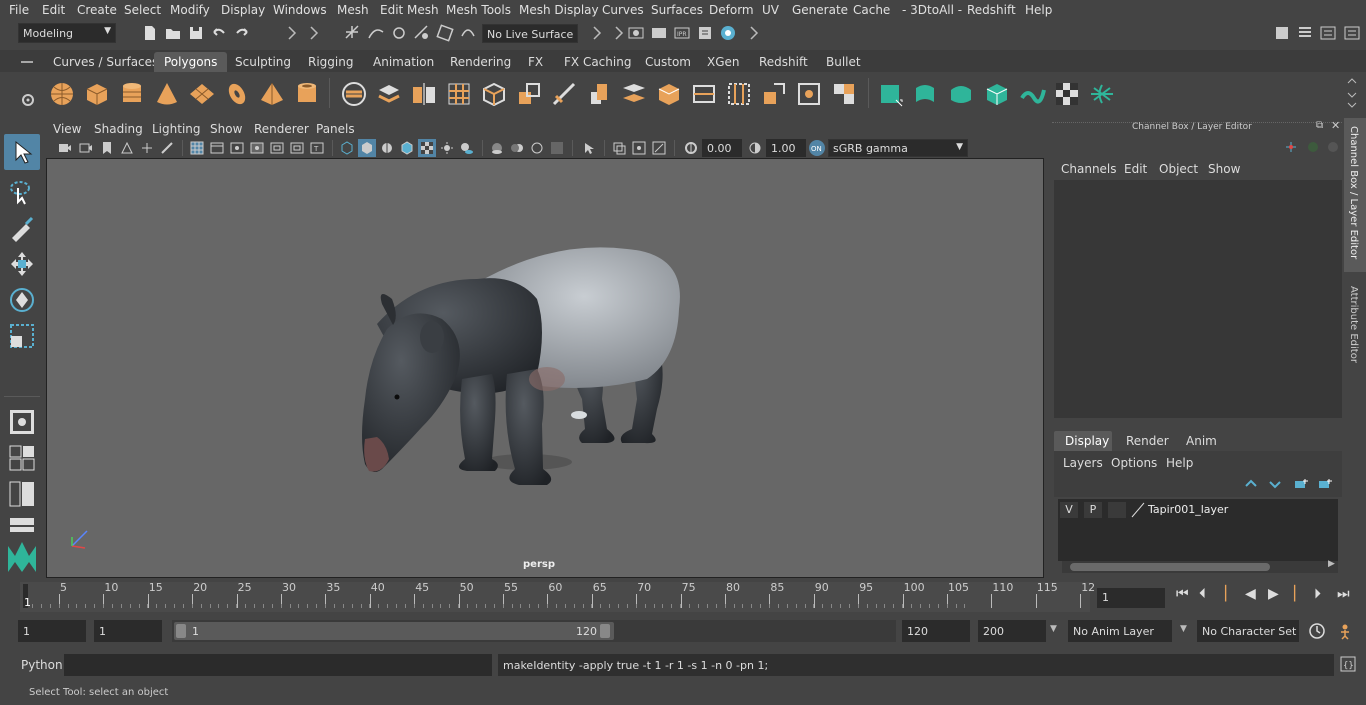 This screenshot has height=705, width=1366. I want to click on manipulator-icon, so click(1291, 147).